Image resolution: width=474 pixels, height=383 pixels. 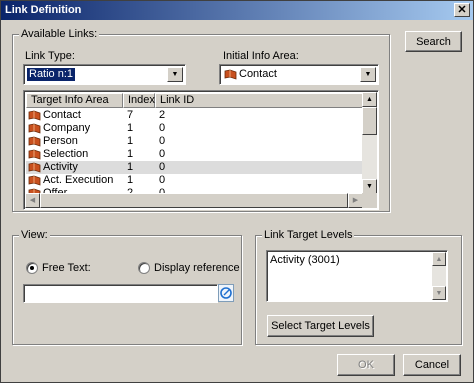 I want to click on column-header-link-id: Link ID, so click(x=260, y=100).